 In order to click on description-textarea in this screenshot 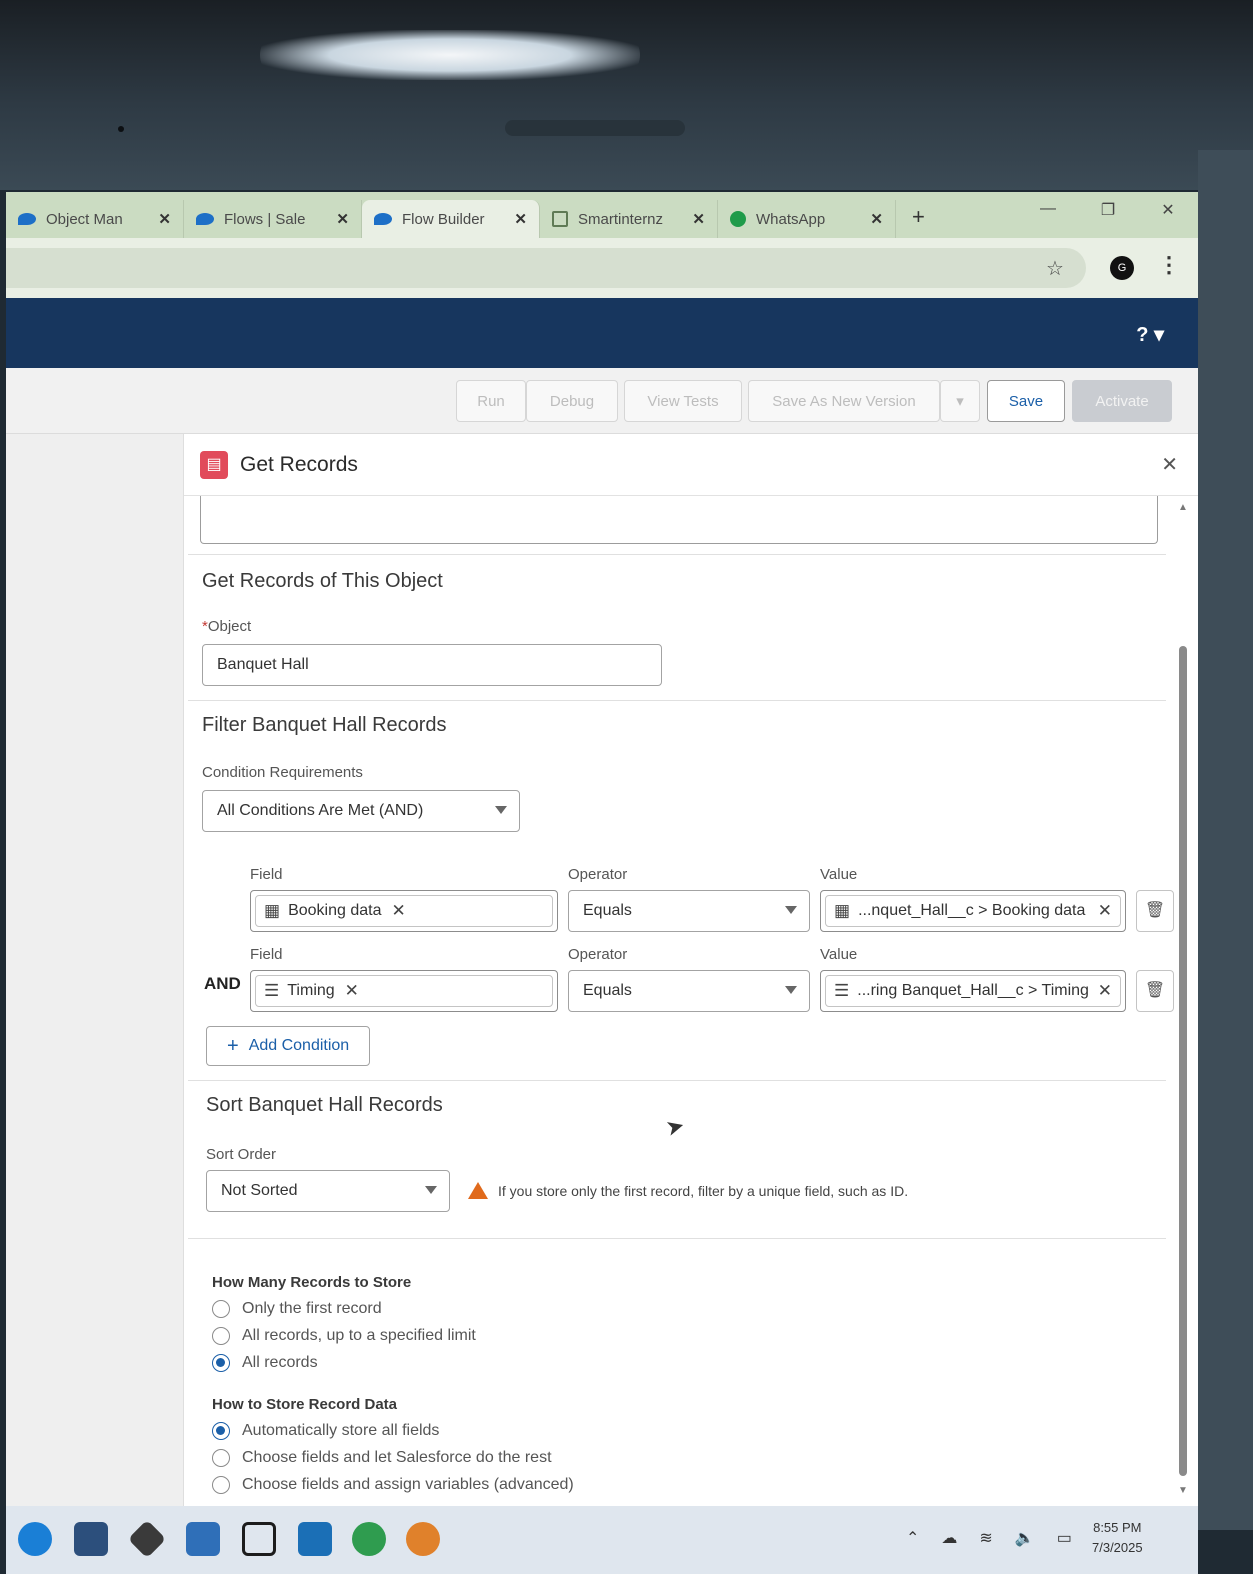, I will do `click(679, 520)`.